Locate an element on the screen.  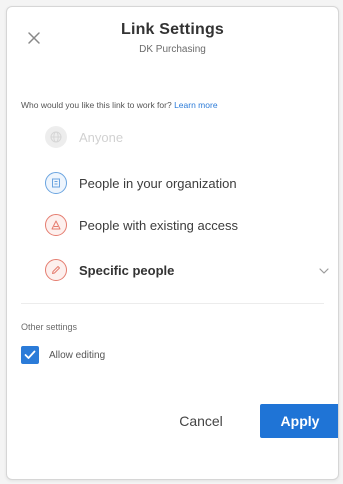
chevron-down-icon is located at coordinates (324, 271).